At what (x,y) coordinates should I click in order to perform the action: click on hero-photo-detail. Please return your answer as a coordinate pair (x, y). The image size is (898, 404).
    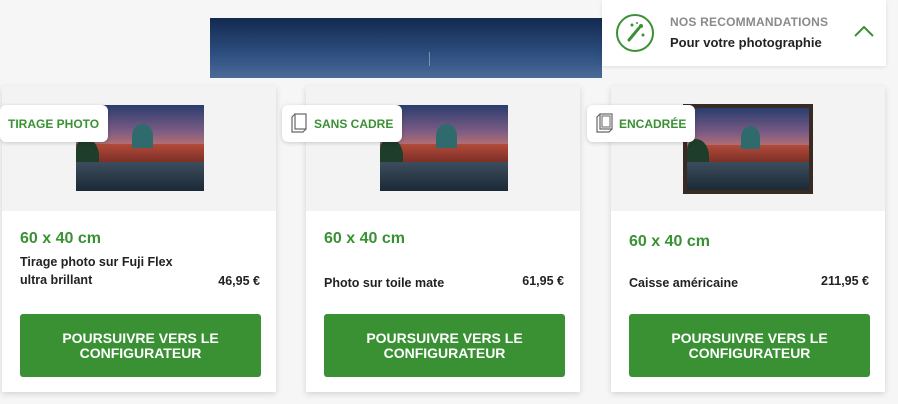
    Looking at the image, I should click on (429, 59).